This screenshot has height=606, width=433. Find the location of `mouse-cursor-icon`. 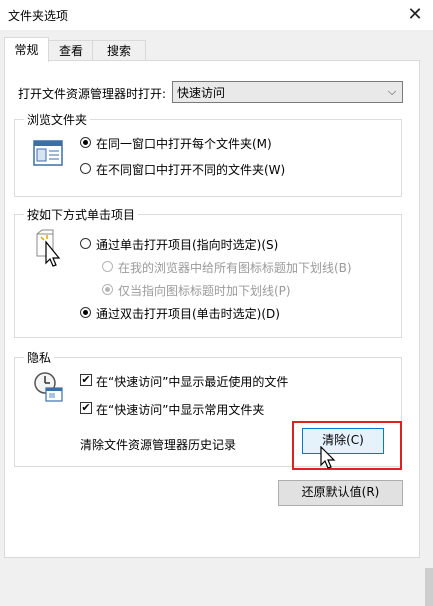

mouse-cursor-icon is located at coordinates (328, 457).